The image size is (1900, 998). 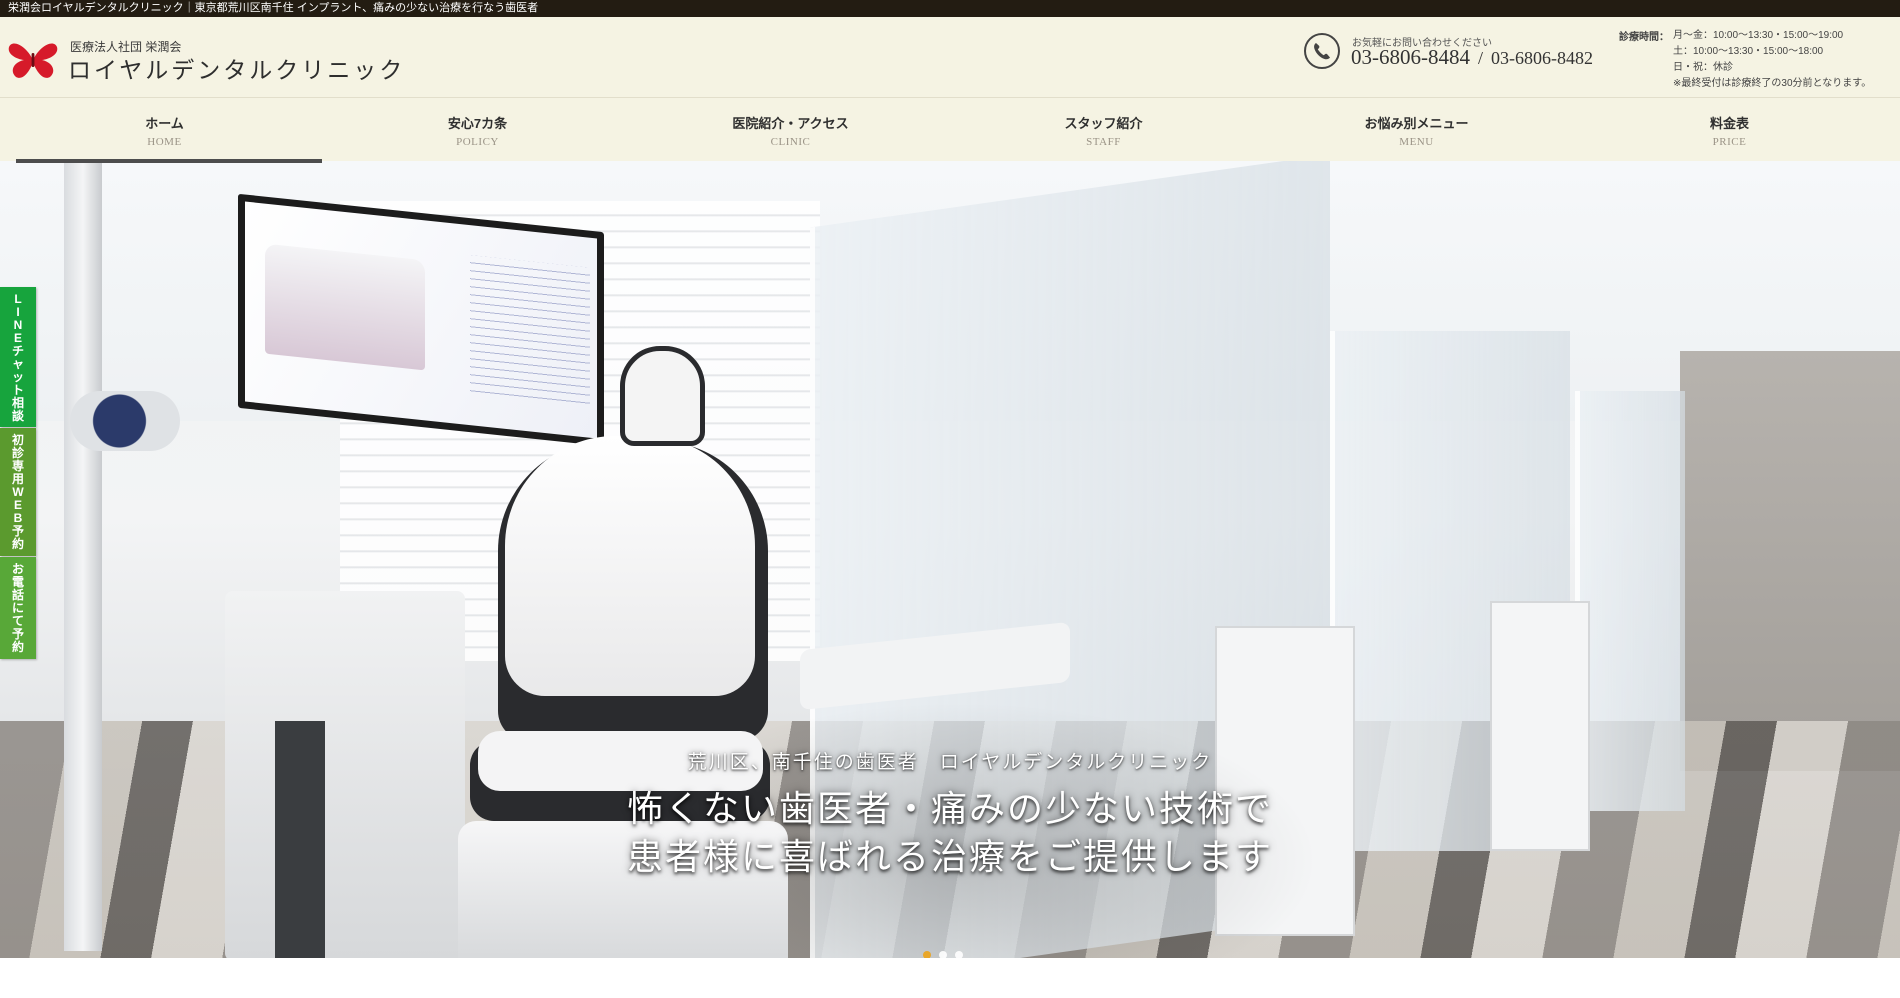 What do you see at coordinates (790, 142) in the screenshot?
I see `nav-item-sublabel: CLINIC` at bounding box center [790, 142].